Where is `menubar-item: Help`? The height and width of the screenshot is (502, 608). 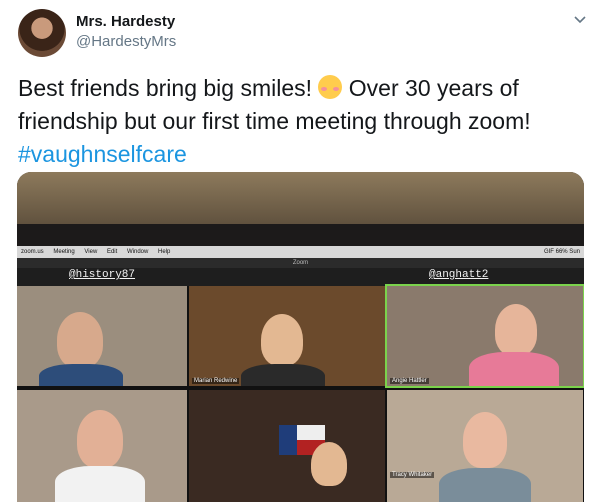
menubar-item: Help is located at coordinates (164, 252).